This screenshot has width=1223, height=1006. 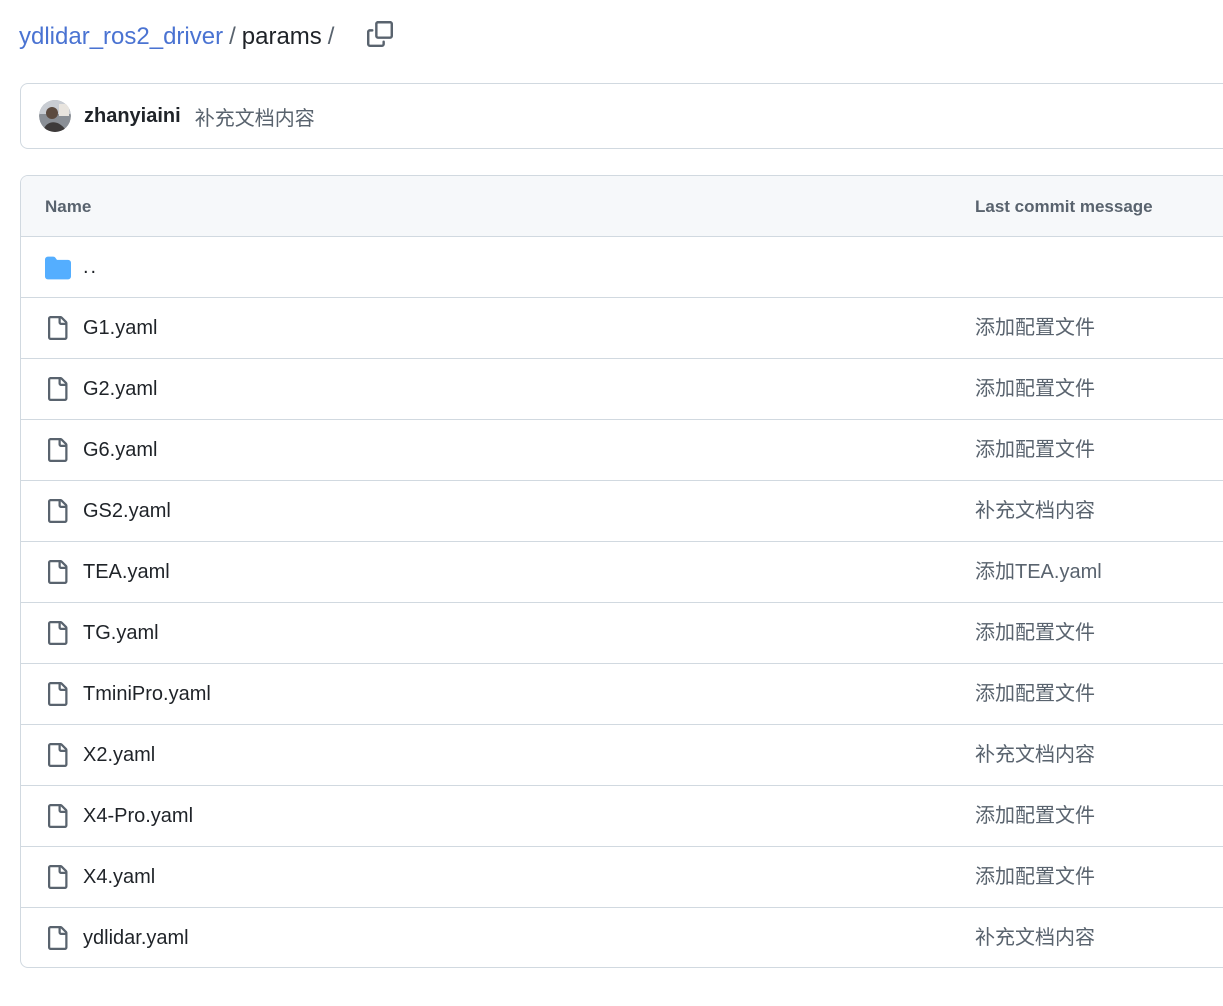 What do you see at coordinates (68, 206) in the screenshot?
I see `column-header-name: Name` at bounding box center [68, 206].